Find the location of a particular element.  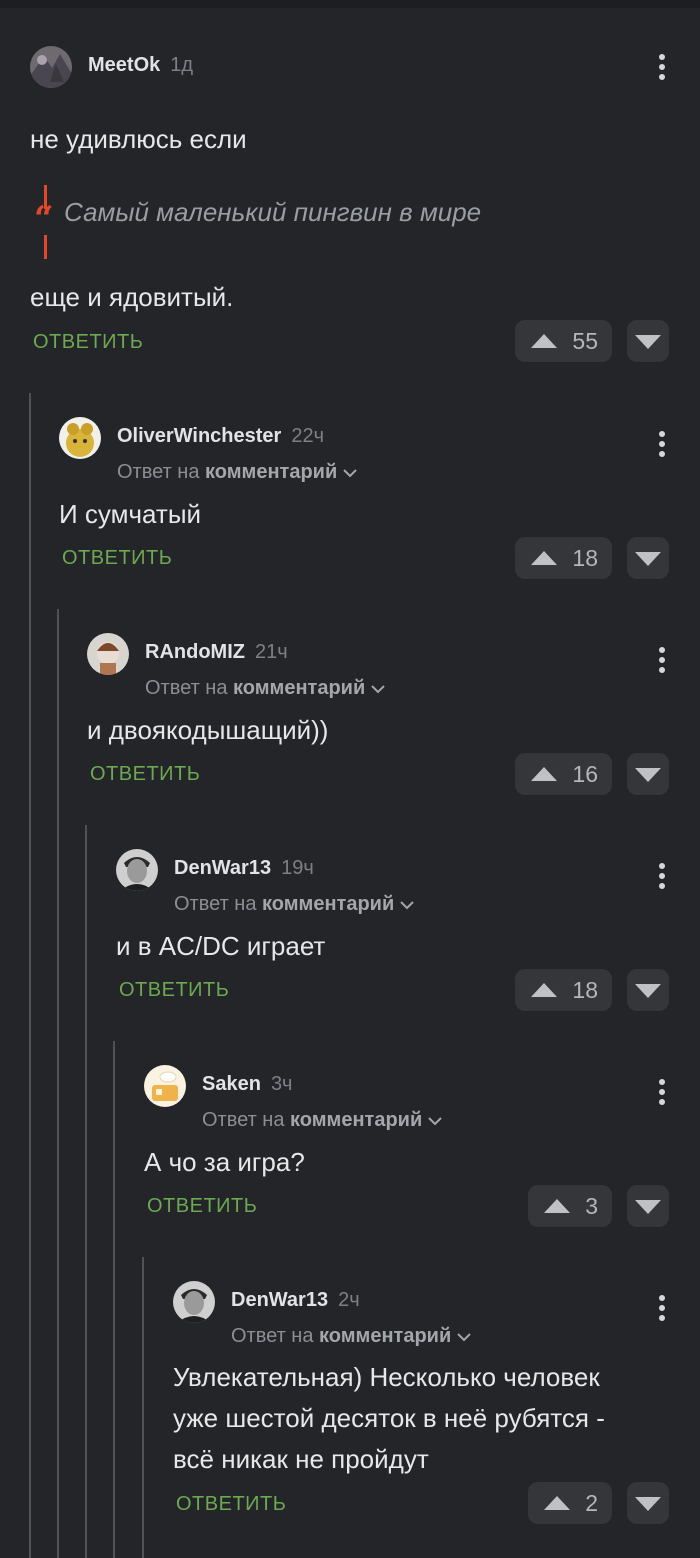

comment-text: и двоякодышащий)) is located at coordinates (208, 730).